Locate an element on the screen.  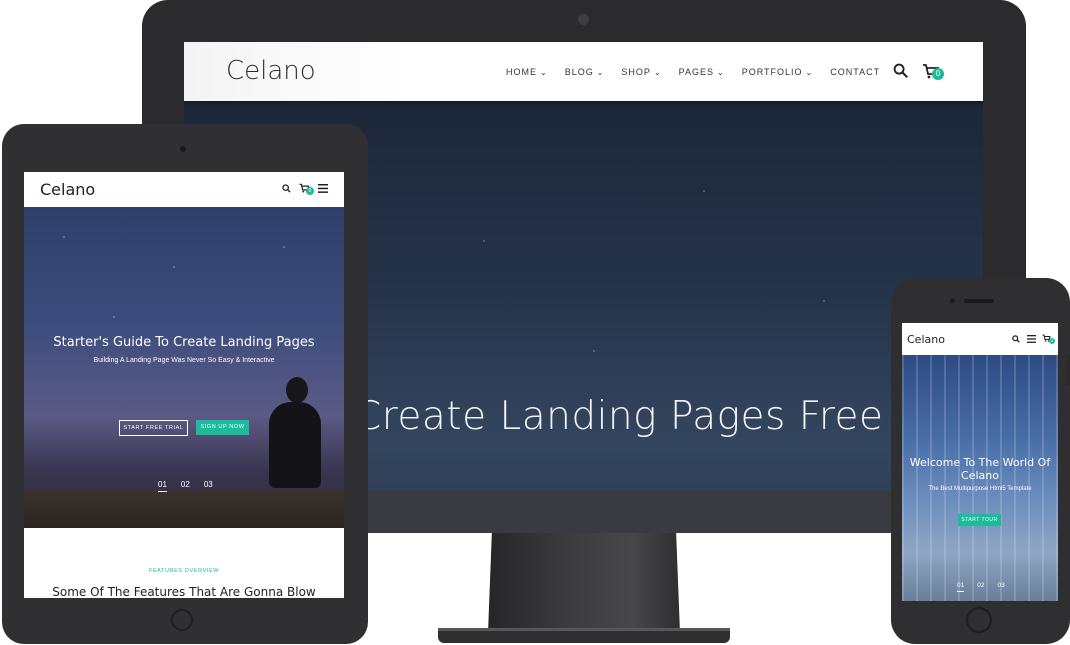
menu-item-label: PORTFOLIO is located at coordinates (772, 72).